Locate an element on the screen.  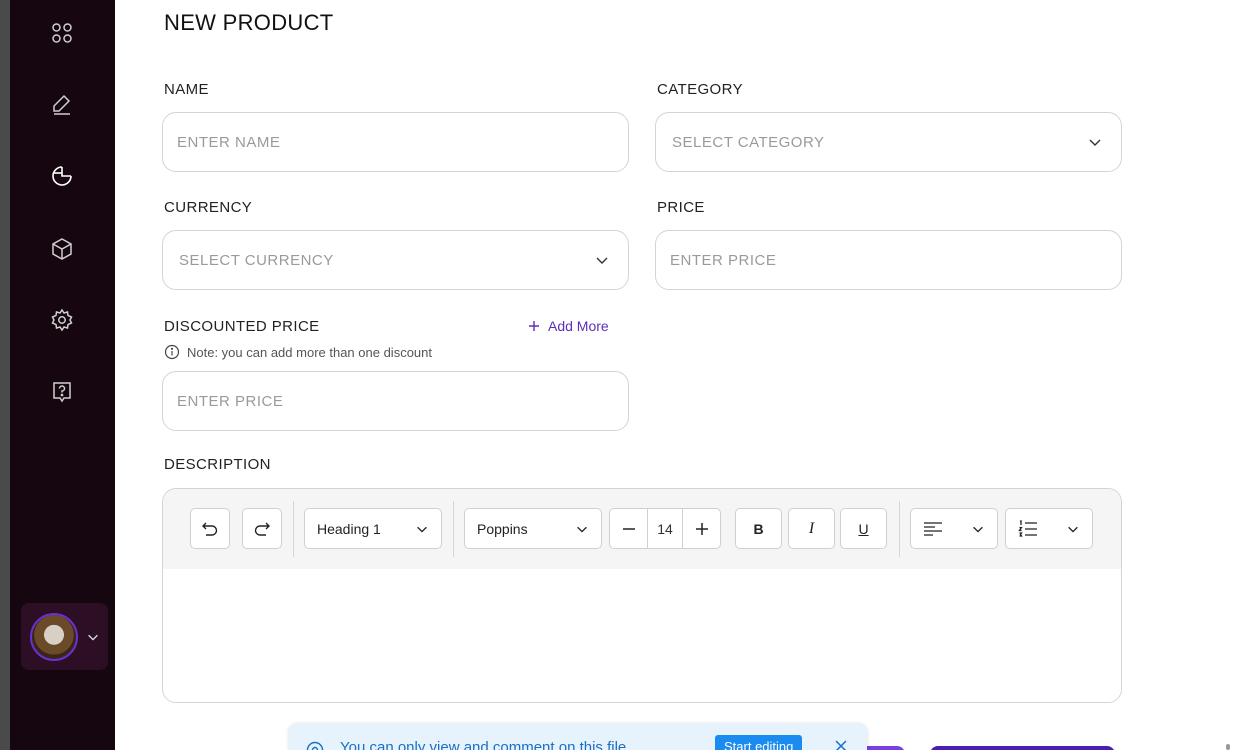
list-style-select is located at coordinates (1049, 528).